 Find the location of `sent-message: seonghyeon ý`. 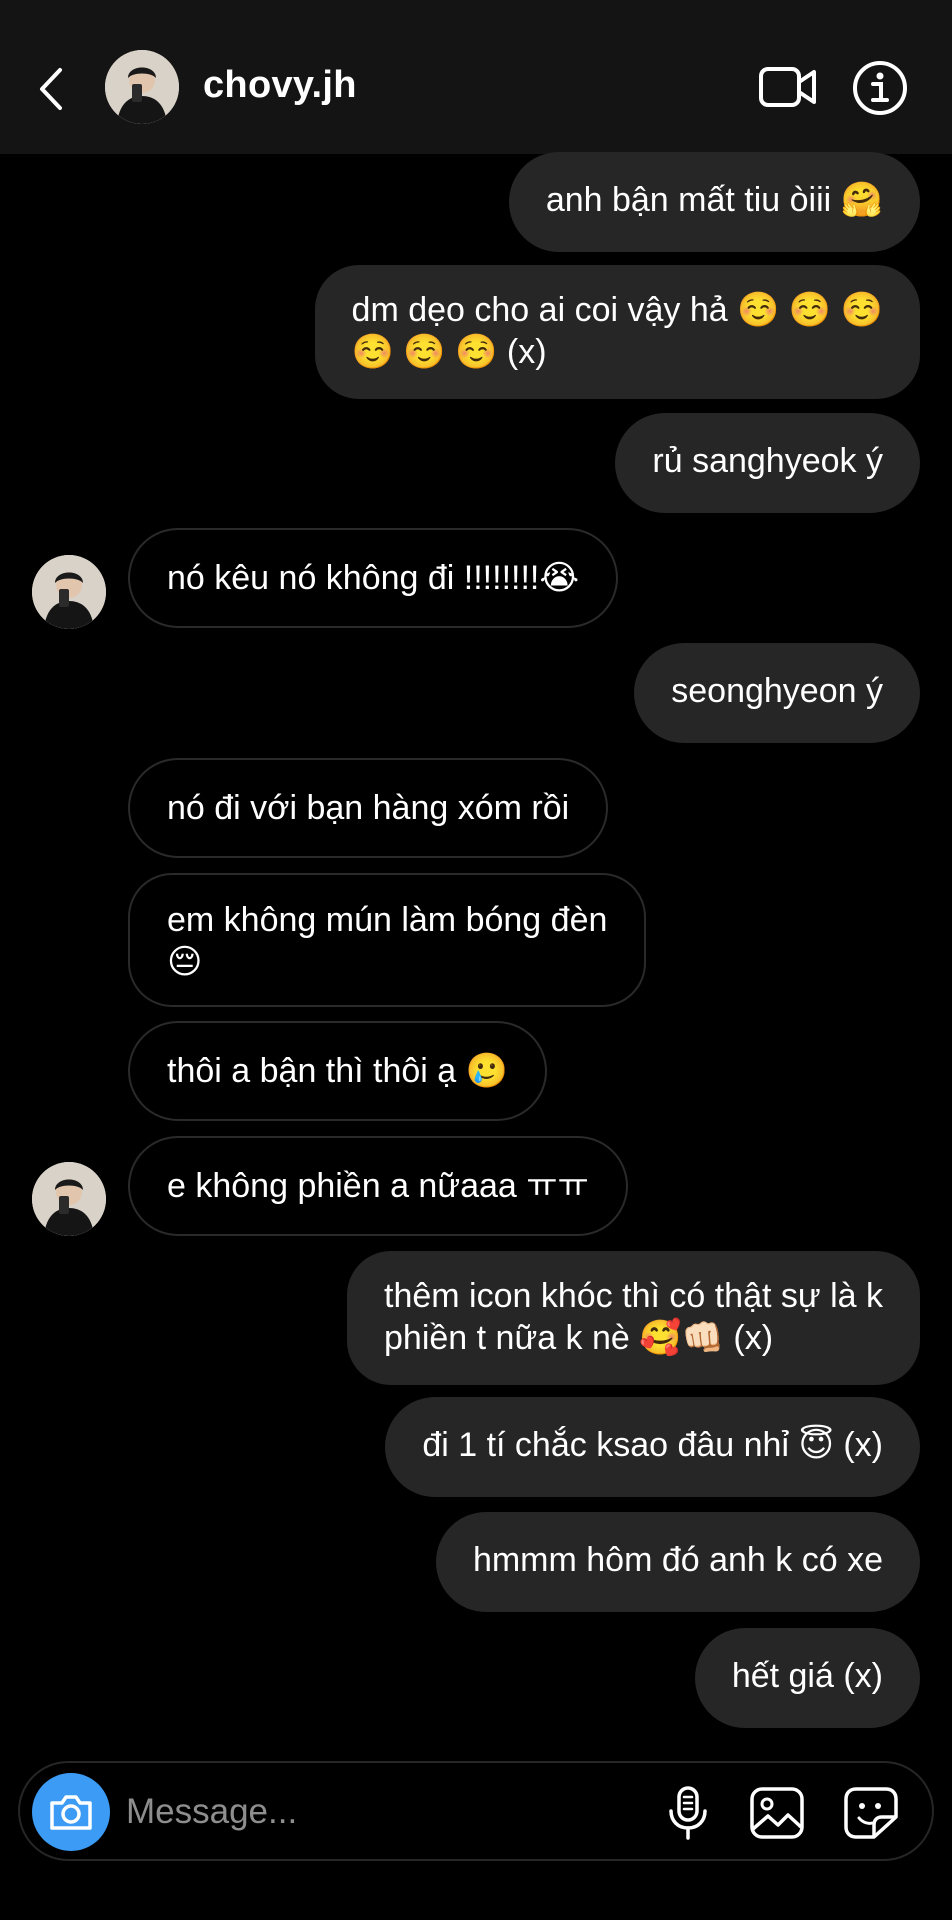

sent-message: seonghyeon ý is located at coordinates (777, 693).